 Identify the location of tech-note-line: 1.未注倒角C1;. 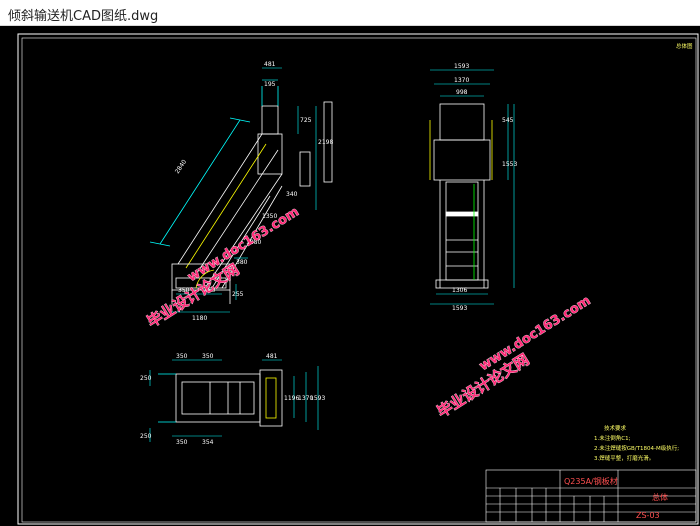
(612, 438).